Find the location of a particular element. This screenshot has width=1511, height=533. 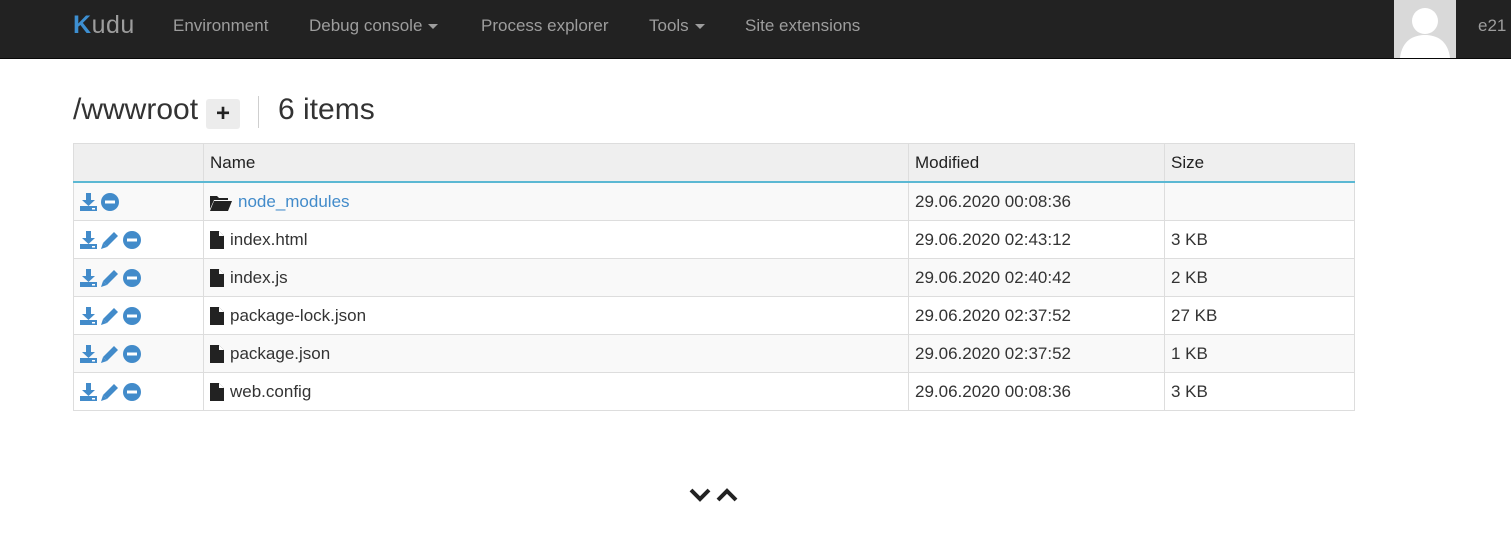

plus-icon: + is located at coordinates (222, 113).